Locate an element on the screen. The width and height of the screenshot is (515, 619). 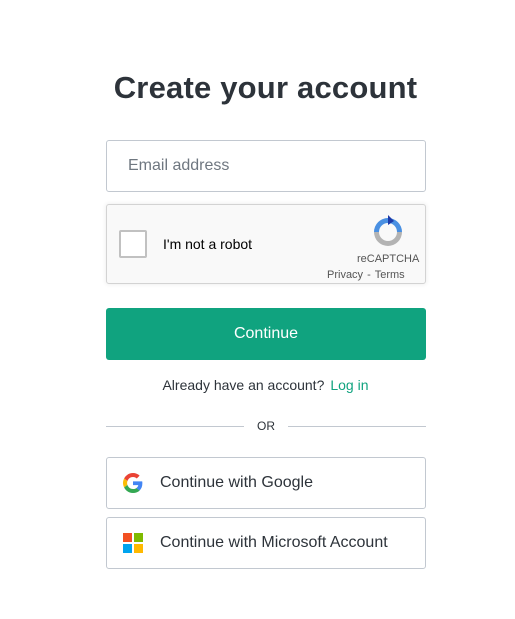
divider-left is located at coordinates (175, 426).